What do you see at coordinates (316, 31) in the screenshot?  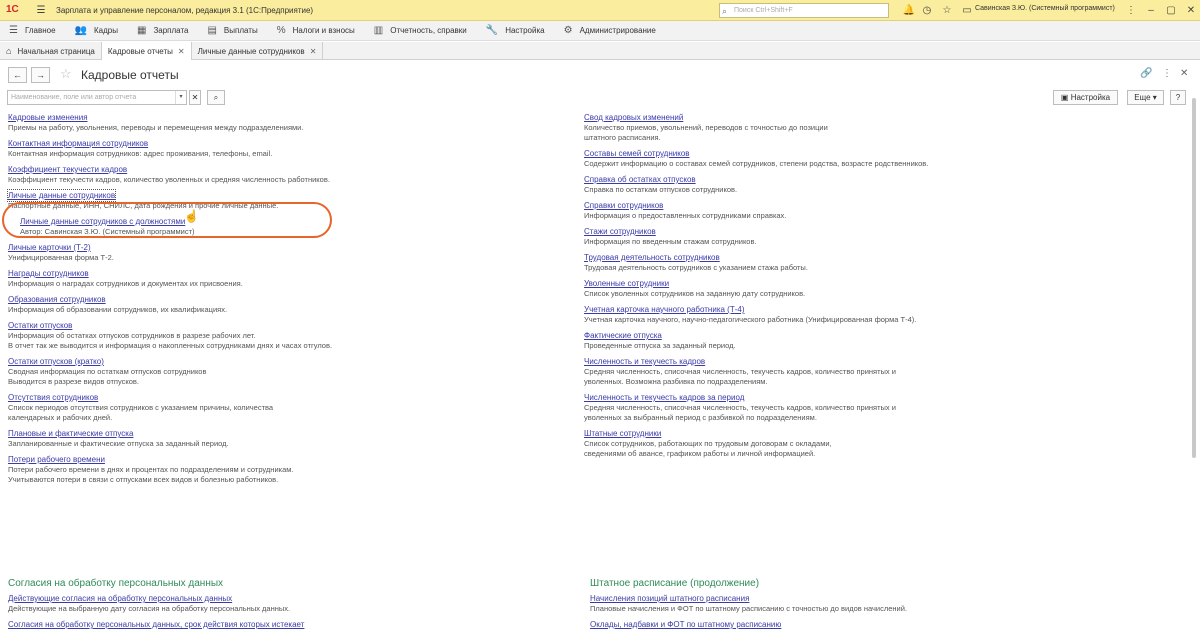 I see `menu-taxes: % Налоги и взносы` at bounding box center [316, 31].